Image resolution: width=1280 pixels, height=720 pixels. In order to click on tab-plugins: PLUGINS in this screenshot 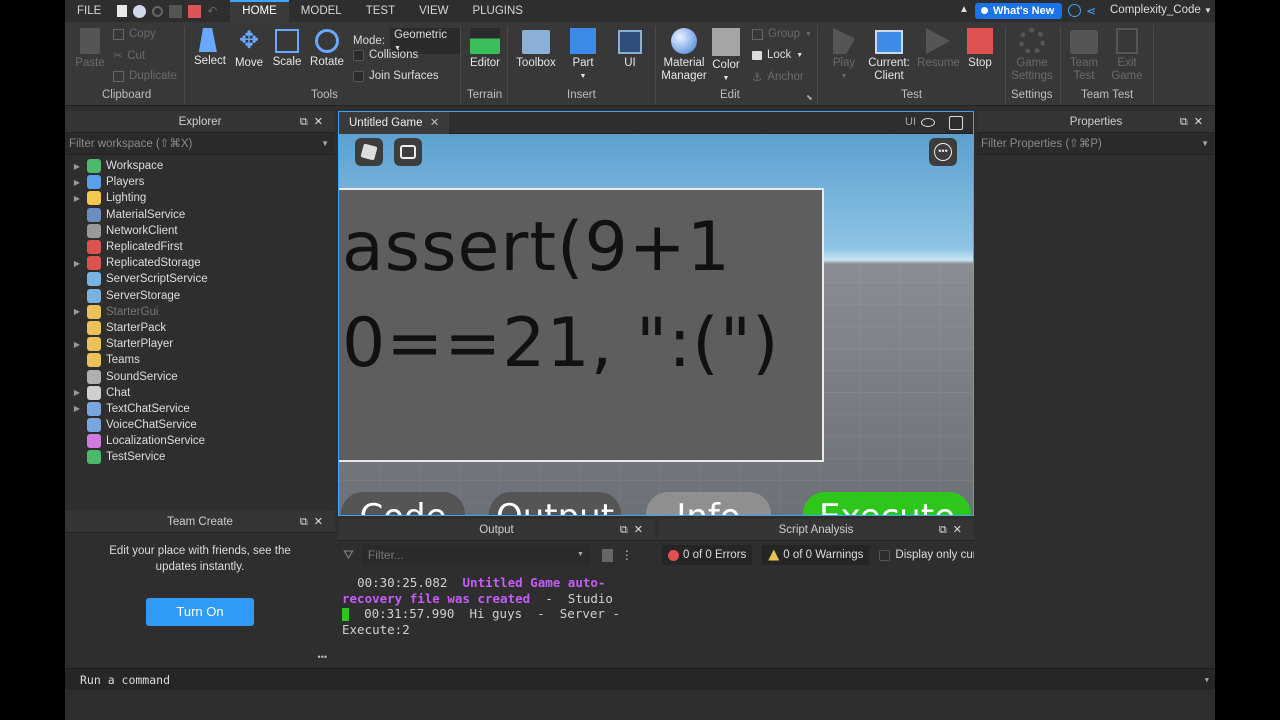, I will do `click(497, 11)`.